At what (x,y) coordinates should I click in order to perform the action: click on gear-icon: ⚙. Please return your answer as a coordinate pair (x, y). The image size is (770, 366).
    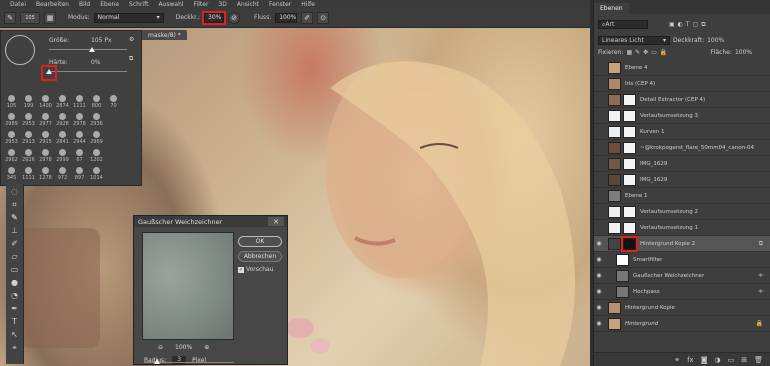
    Looking at the image, I should click on (131, 39).